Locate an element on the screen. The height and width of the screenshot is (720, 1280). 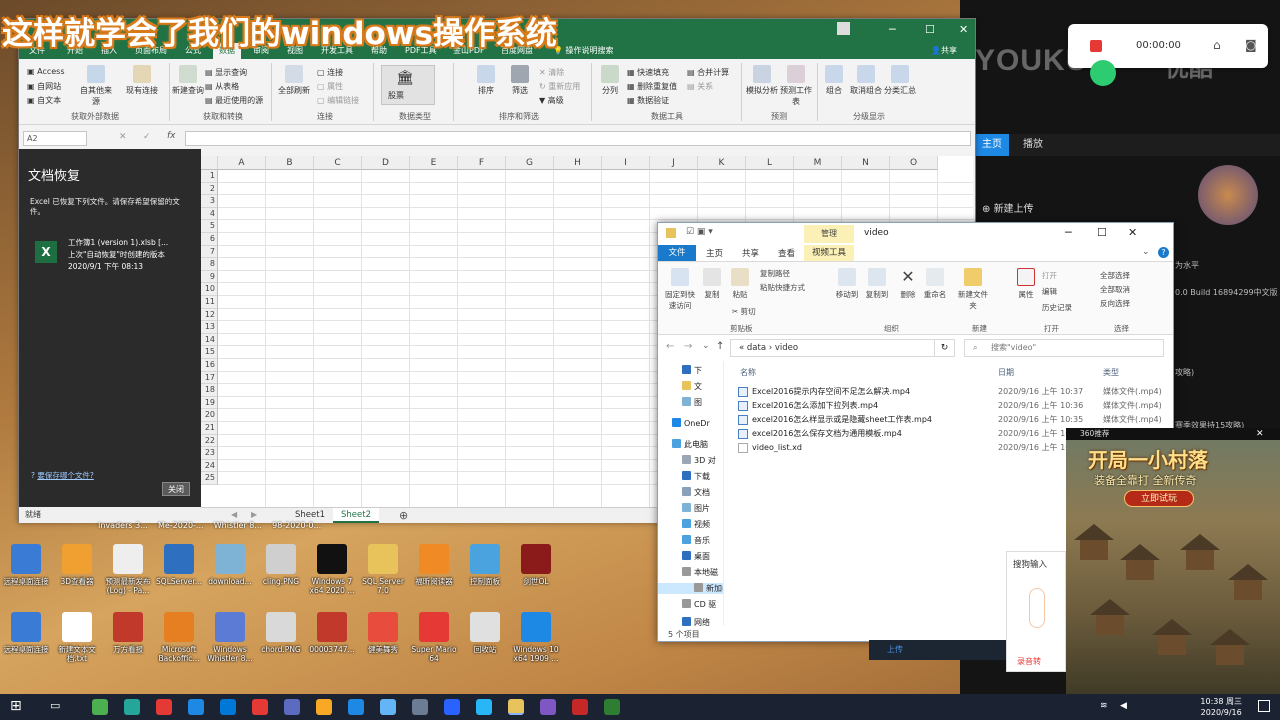
back-icon: ← is located at coordinates (670, 346).